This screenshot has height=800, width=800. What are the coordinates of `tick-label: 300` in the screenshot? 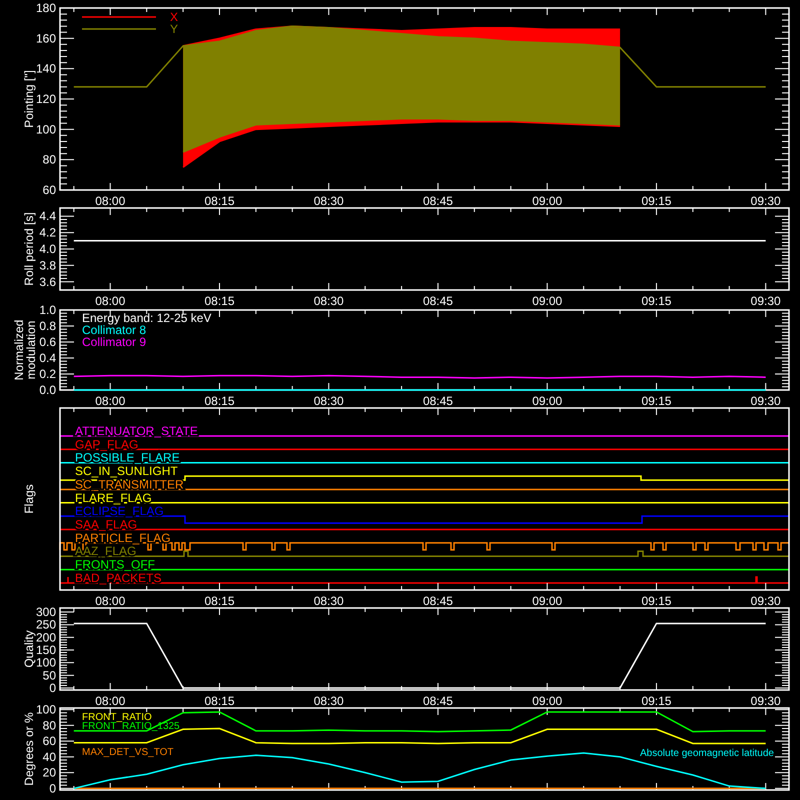 It's located at (46, 612).